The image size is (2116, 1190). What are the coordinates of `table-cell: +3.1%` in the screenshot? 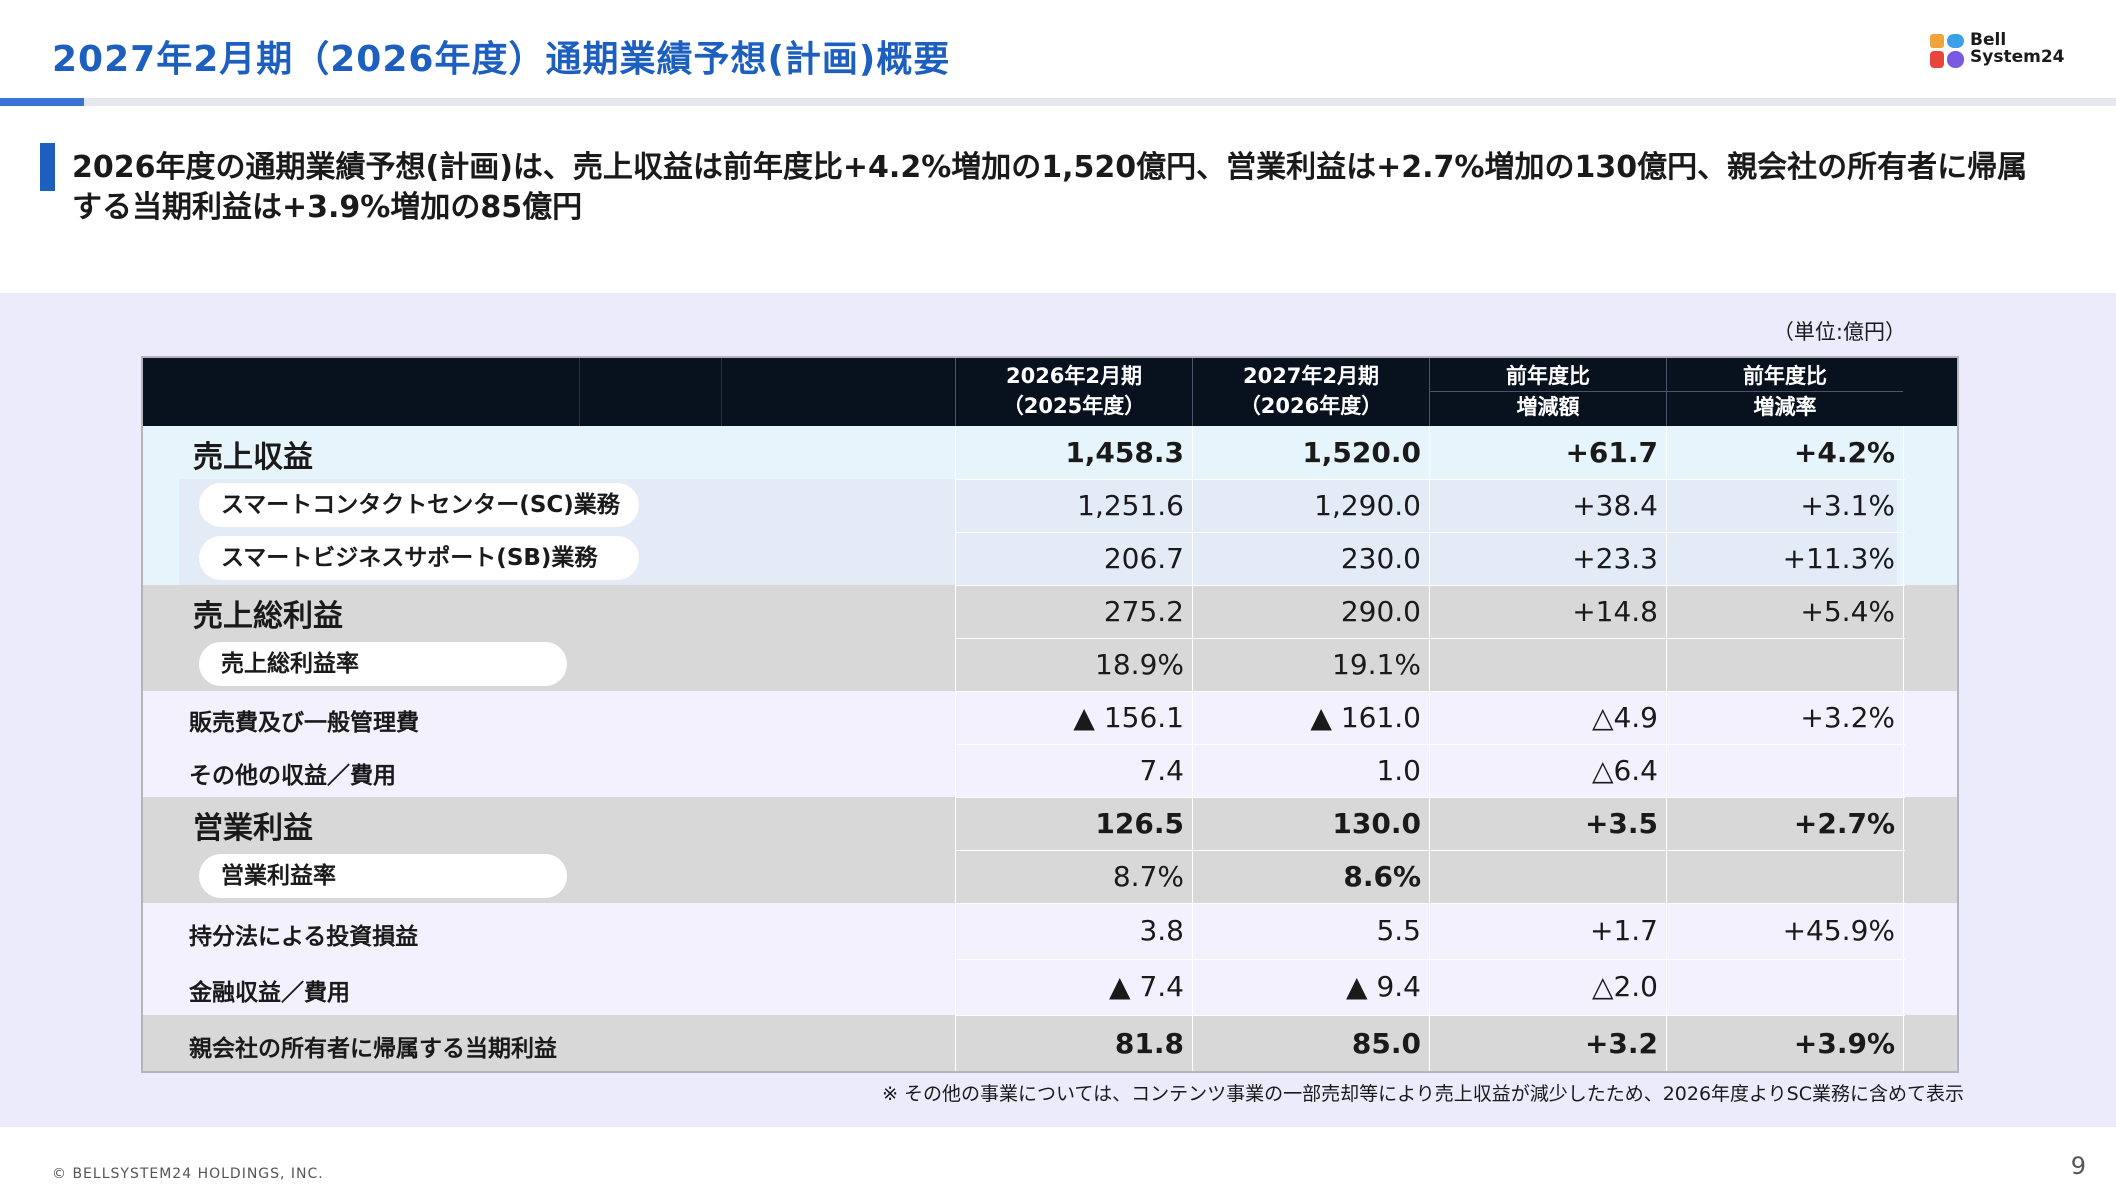 It's located at (1847, 505).